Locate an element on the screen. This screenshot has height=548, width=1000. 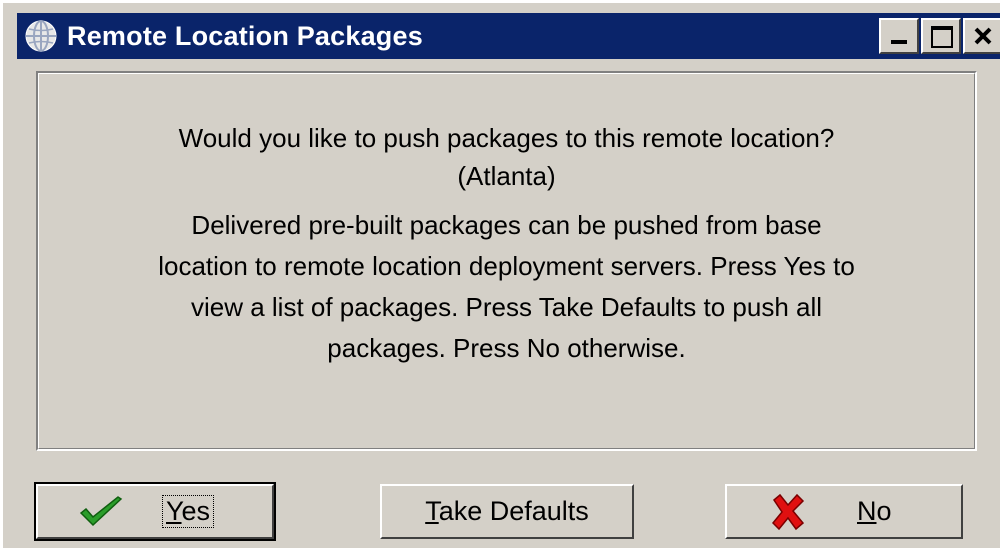
info-line: packages. Press No otherwise. is located at coordinates (506, 348).